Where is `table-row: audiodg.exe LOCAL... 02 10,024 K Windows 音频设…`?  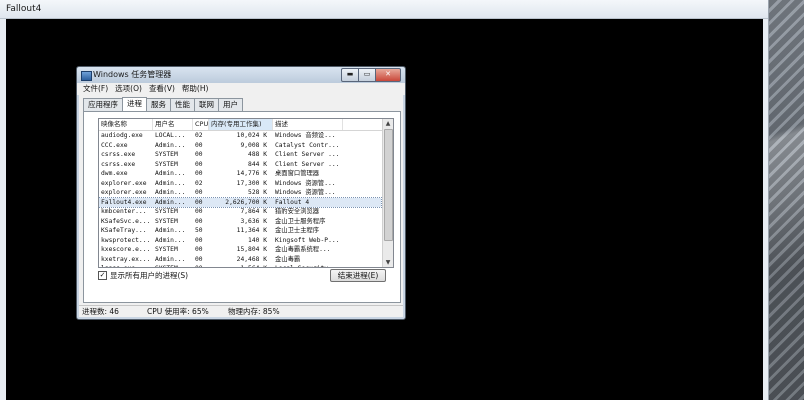 table-row: audiodg.exe LOCAL... 02 10,024 K Windows 音频设… is located at coordinates (240, 136).